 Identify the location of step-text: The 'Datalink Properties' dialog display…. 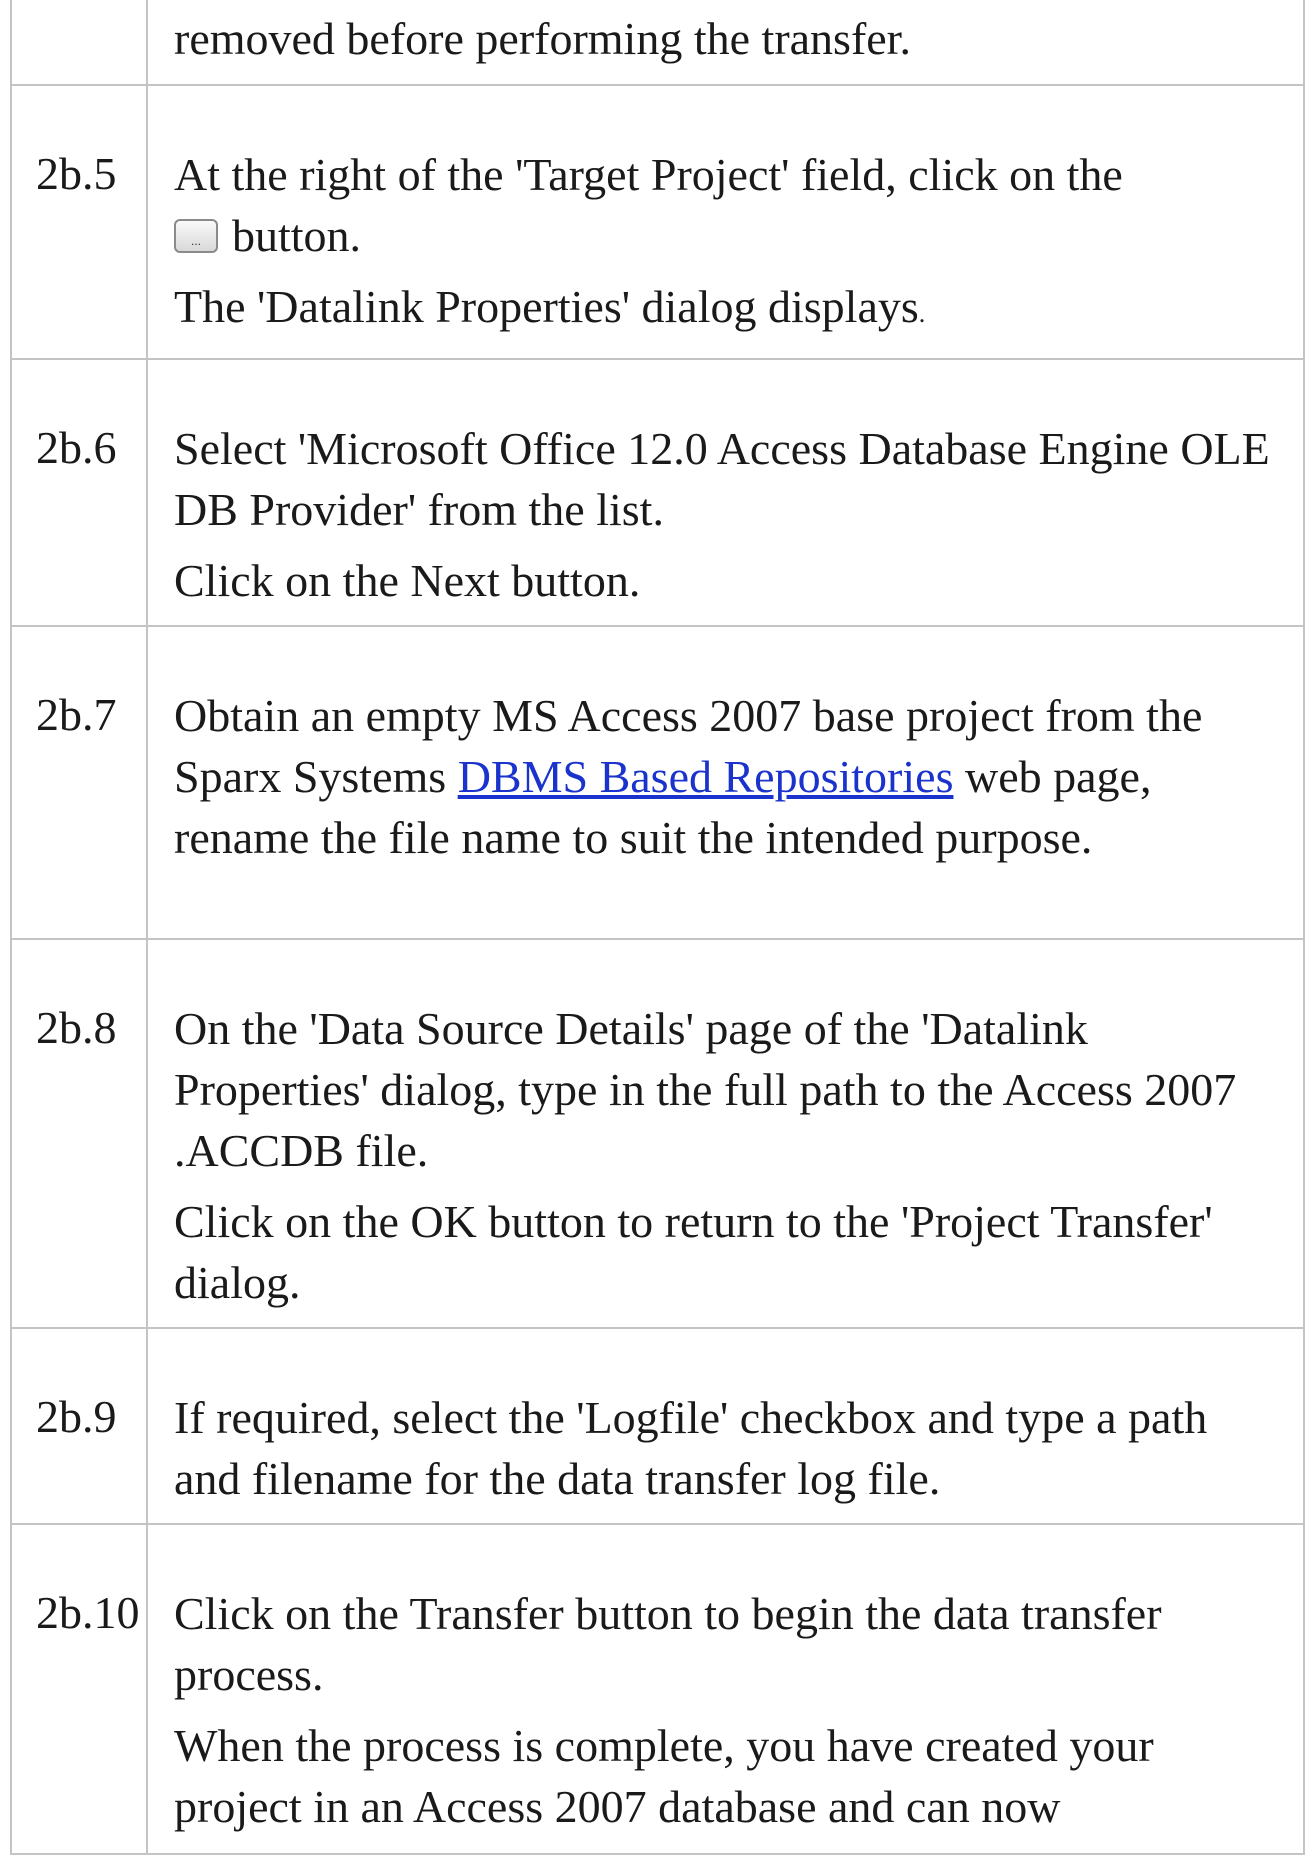
(550, 306).